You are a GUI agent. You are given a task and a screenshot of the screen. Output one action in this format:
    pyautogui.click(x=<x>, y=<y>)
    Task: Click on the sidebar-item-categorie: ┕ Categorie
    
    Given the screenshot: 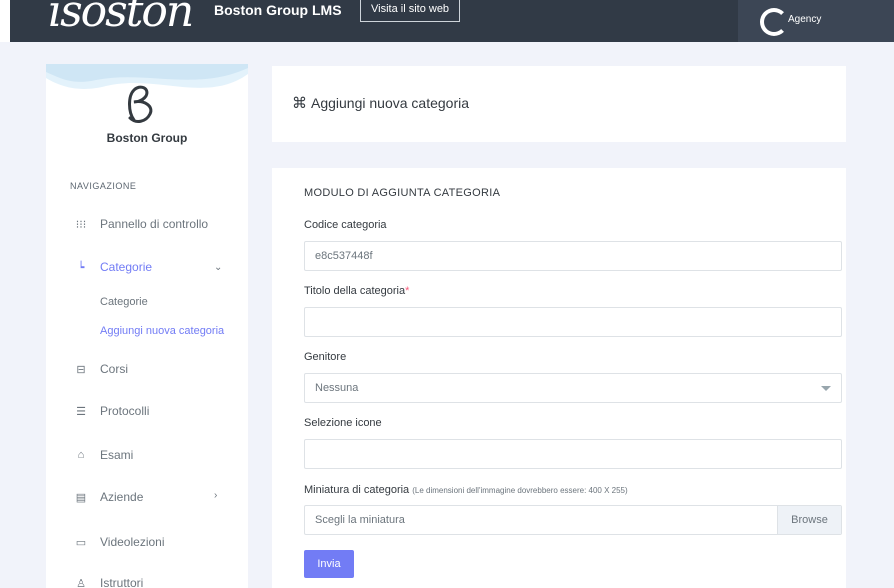 What is the action you would take?
    pyautogui.click(x=113, y=267)
    